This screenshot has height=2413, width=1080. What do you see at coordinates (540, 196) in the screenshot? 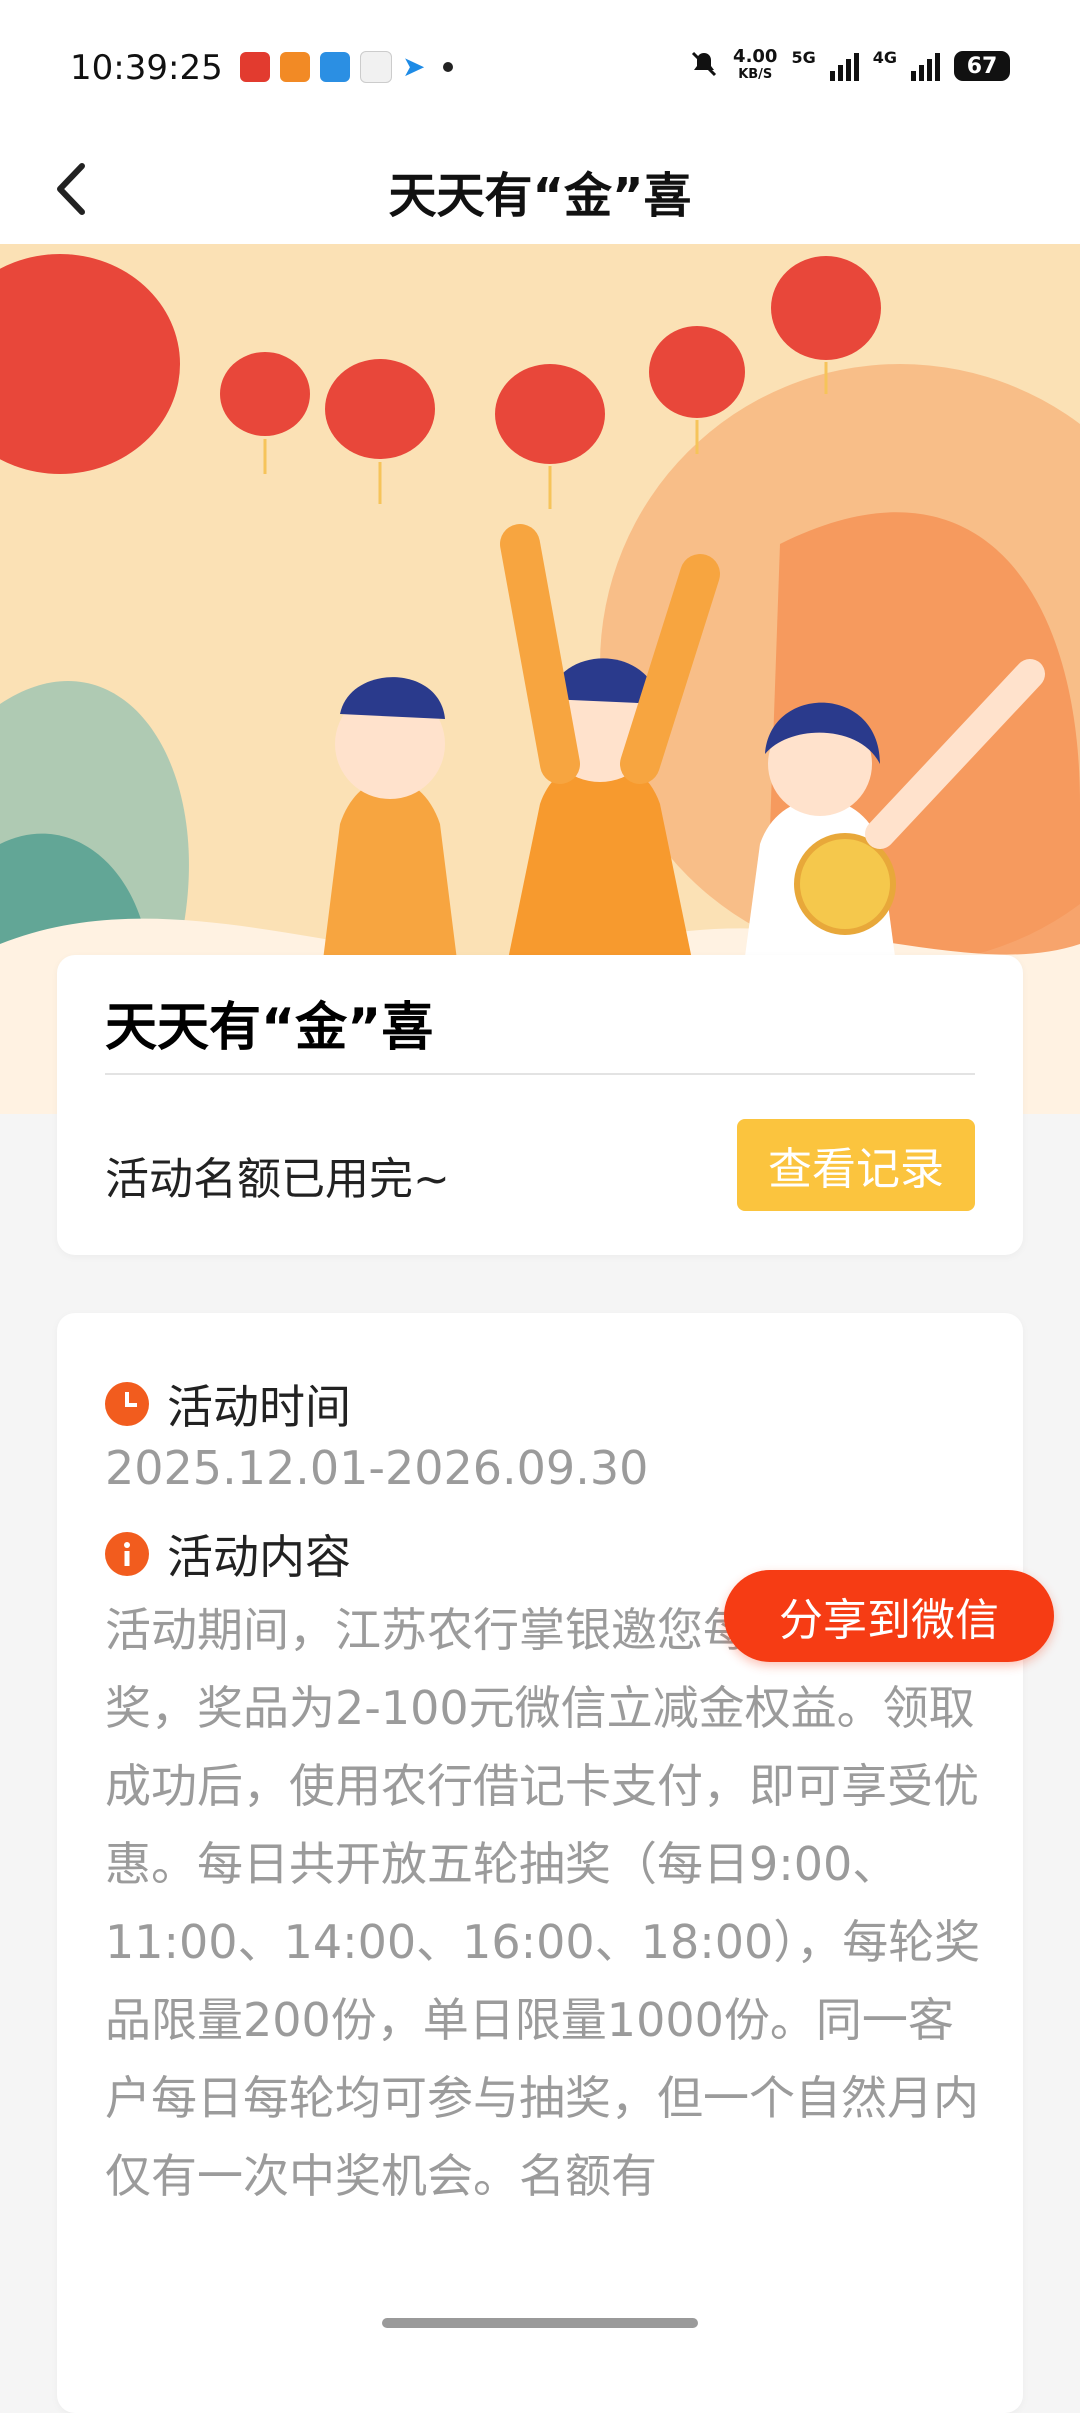
I see `page-title: 天天有“金”喜` at bounding box center [540, 196].